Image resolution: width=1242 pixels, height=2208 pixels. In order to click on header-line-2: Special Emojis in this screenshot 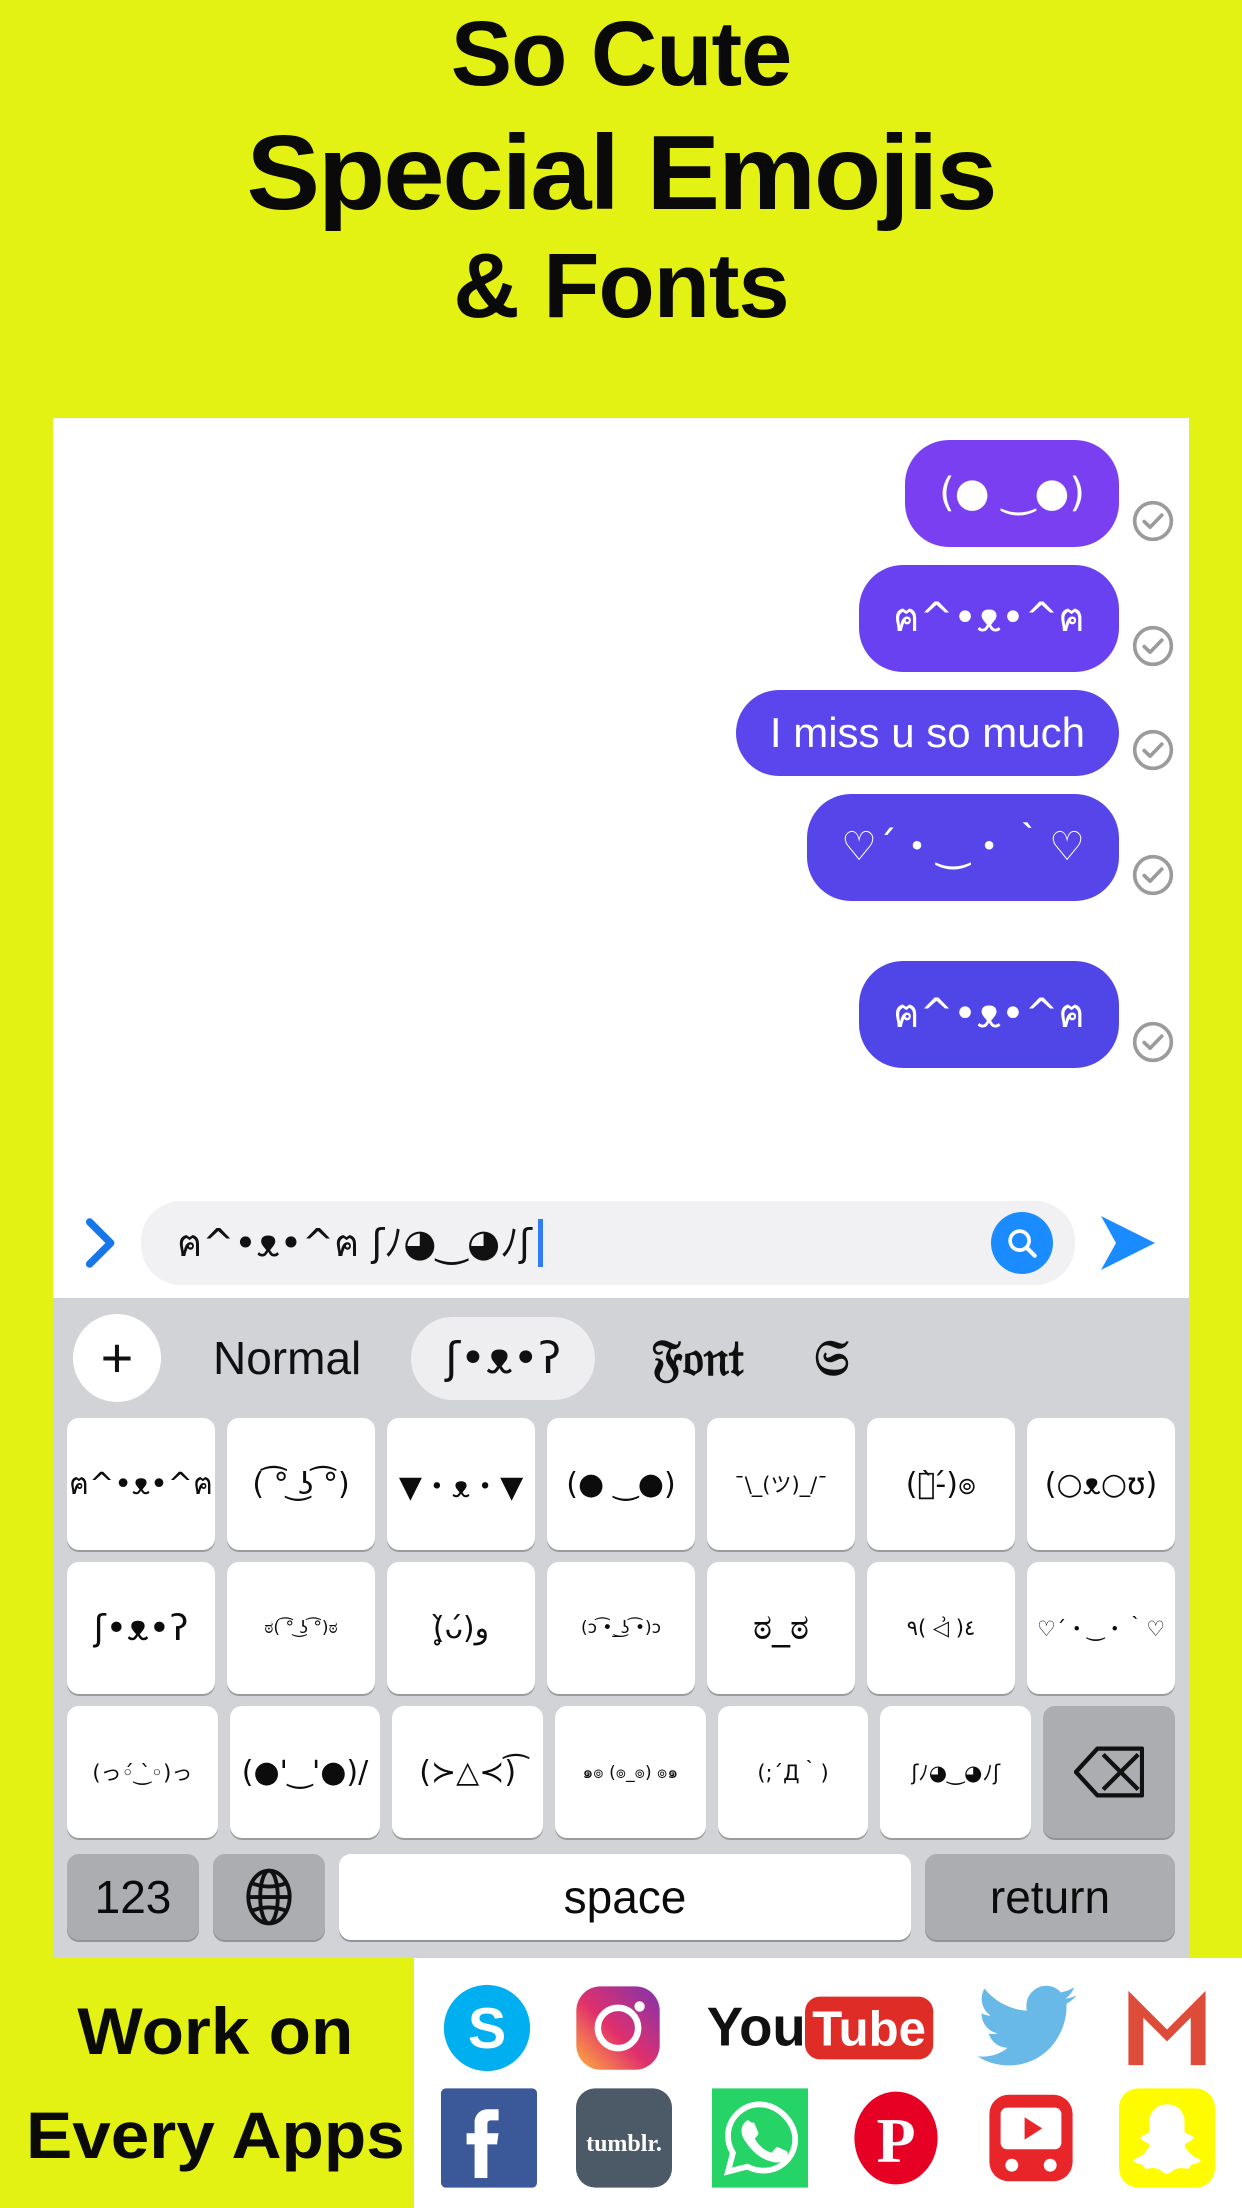, I will do `click(621, 172)`.